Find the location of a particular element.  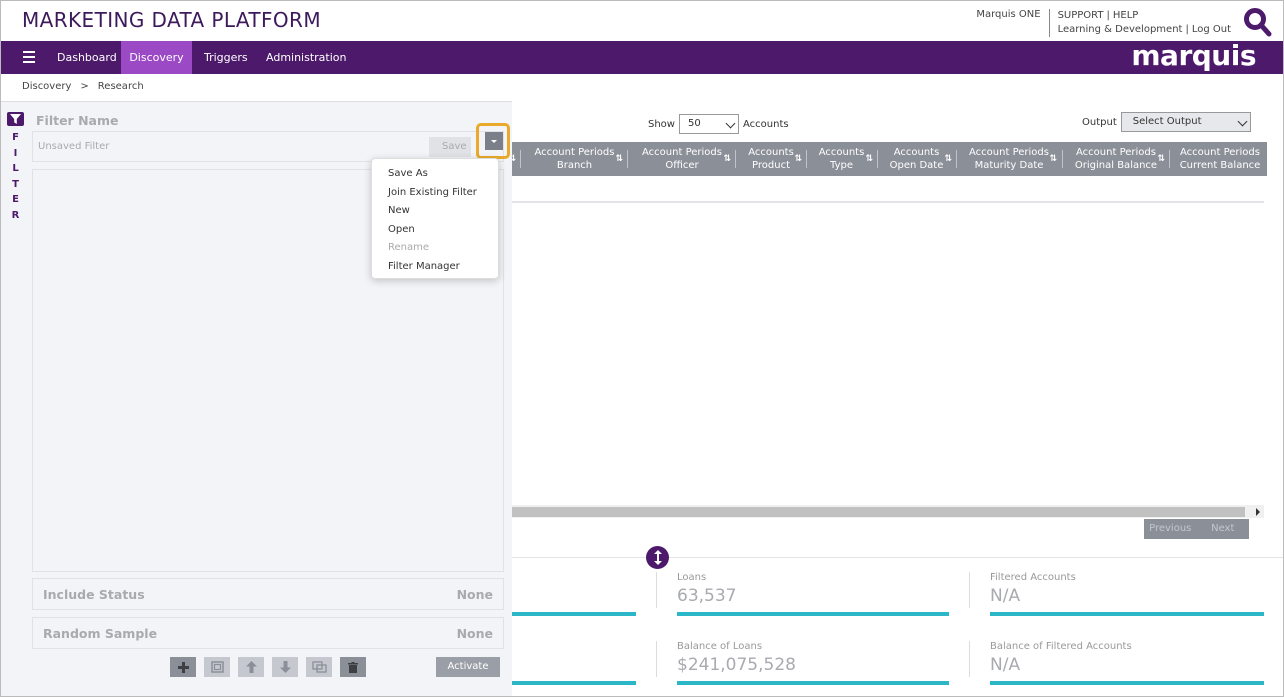

summary-divider is located at coordinates (897, 557).